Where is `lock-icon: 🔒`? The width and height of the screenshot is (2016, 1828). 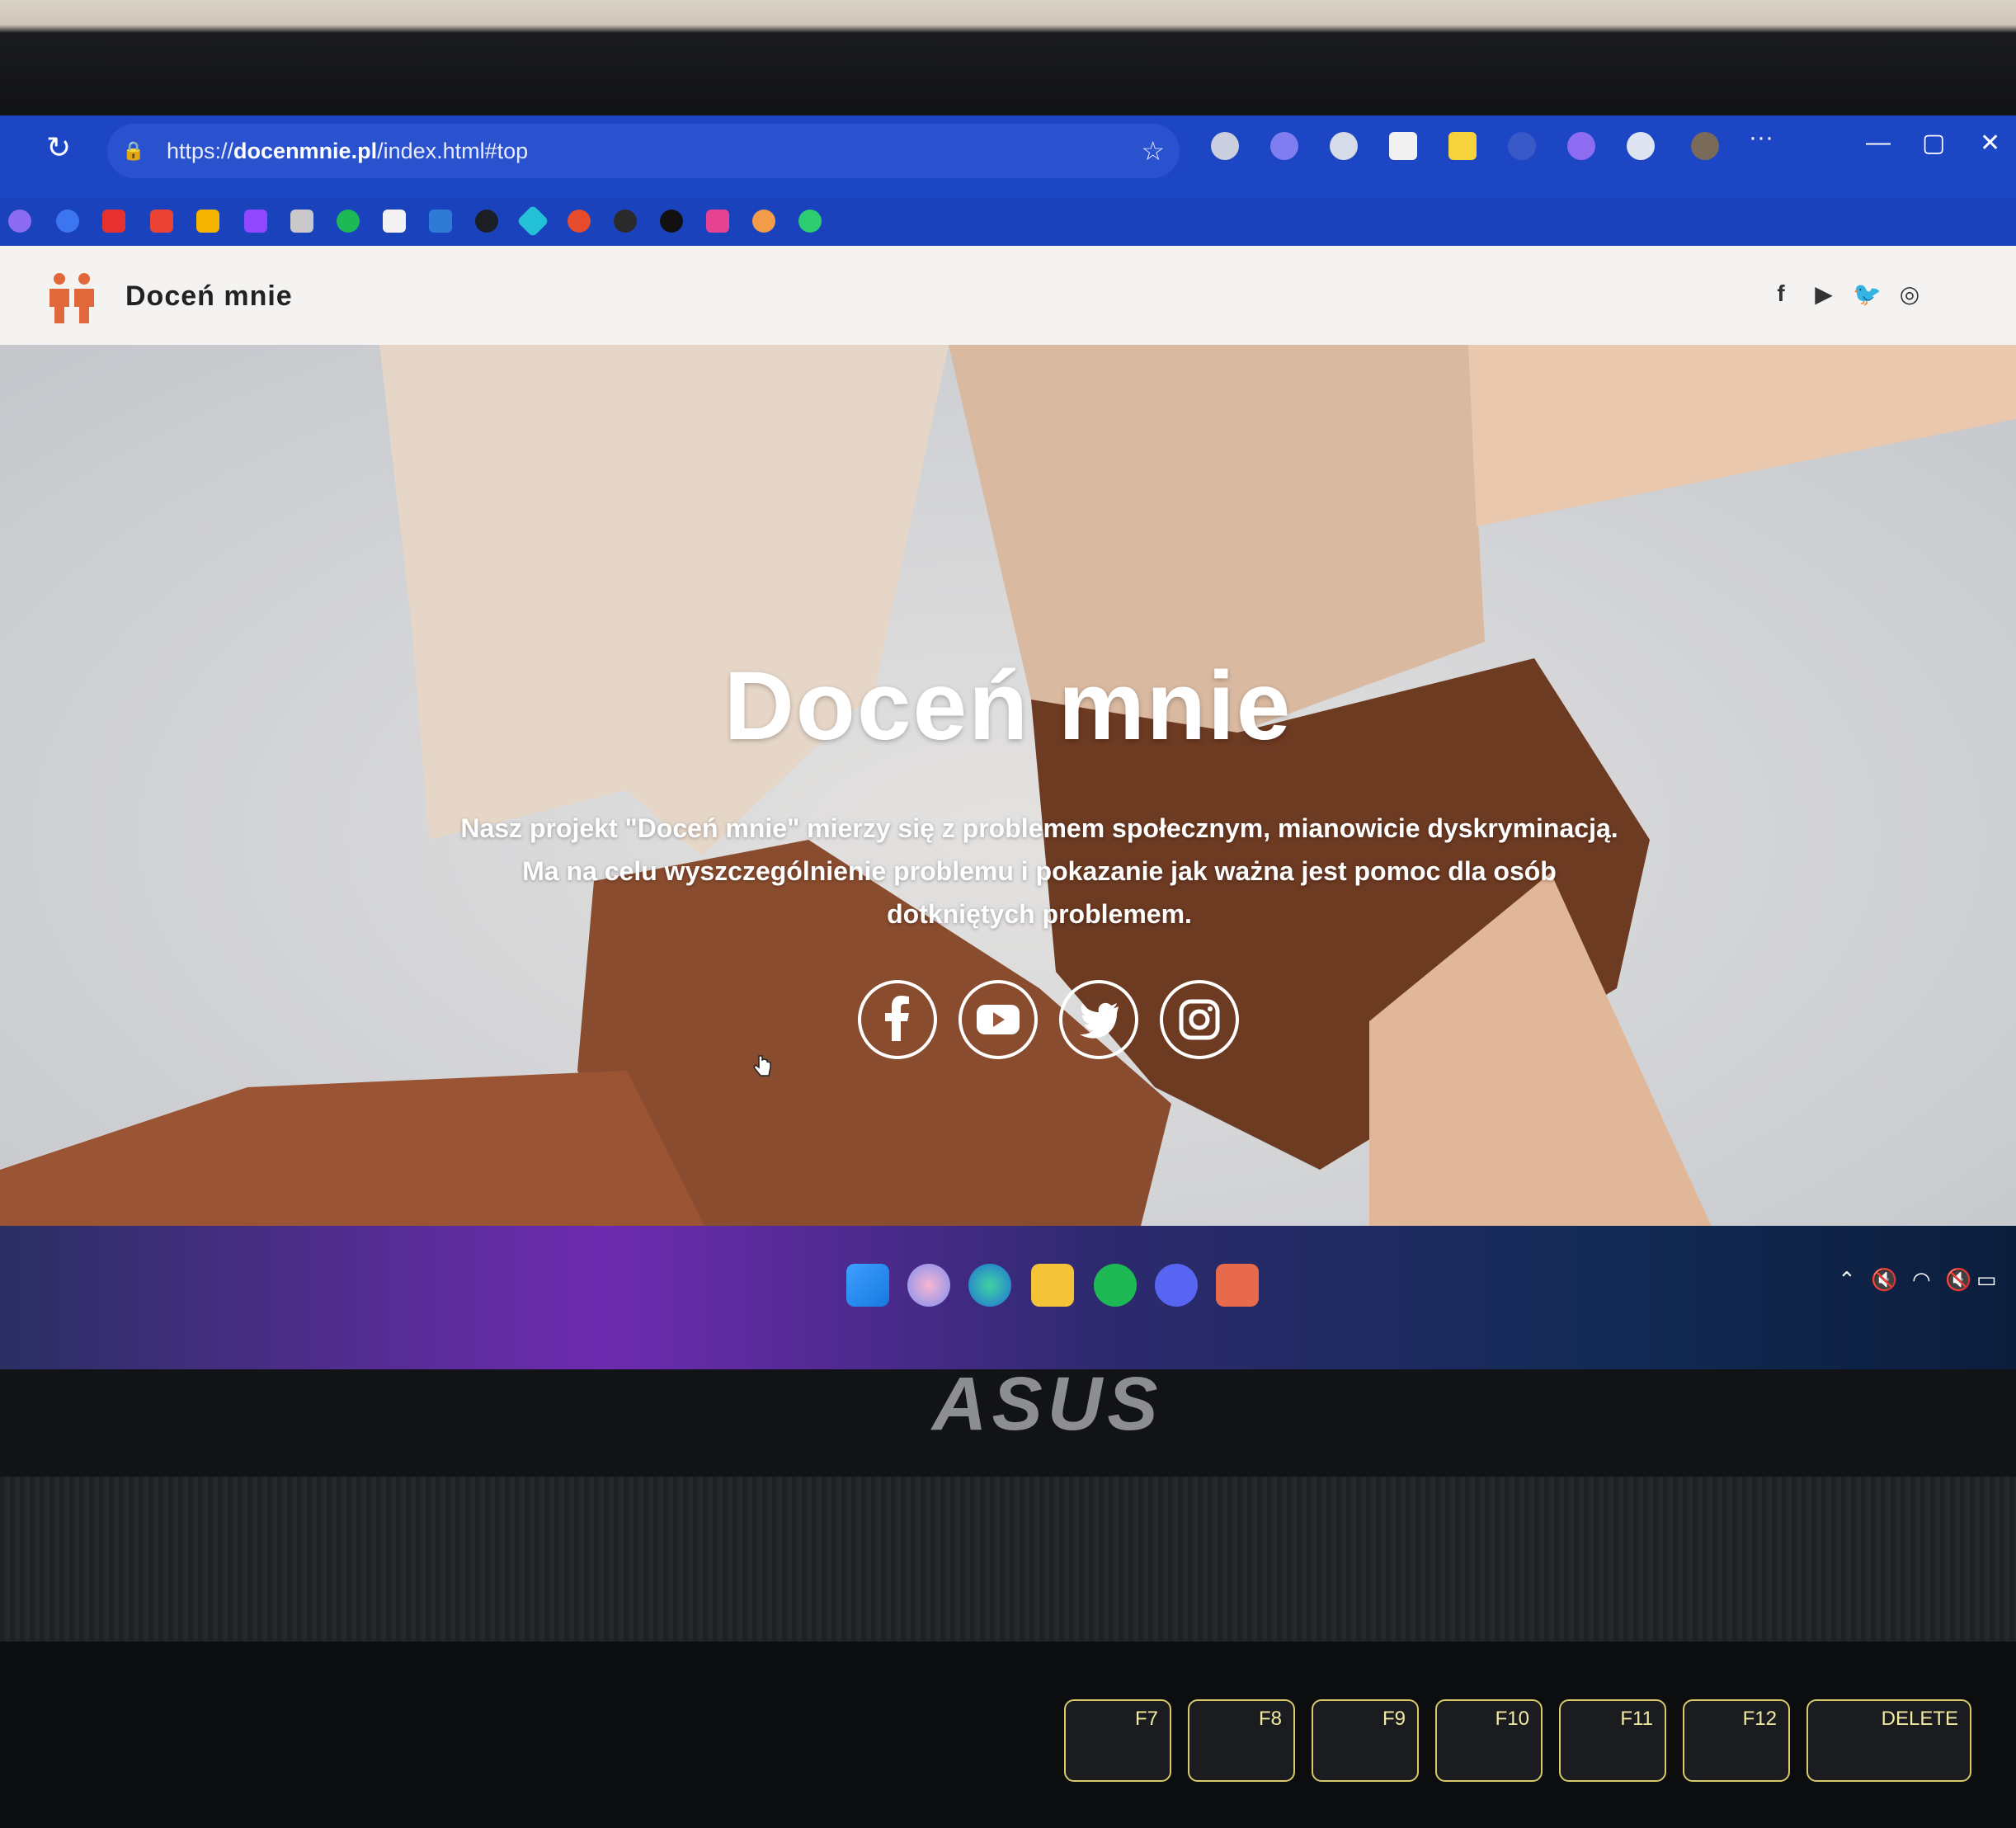
lock-icon: 🔒 is located at coordinates (133, 150).